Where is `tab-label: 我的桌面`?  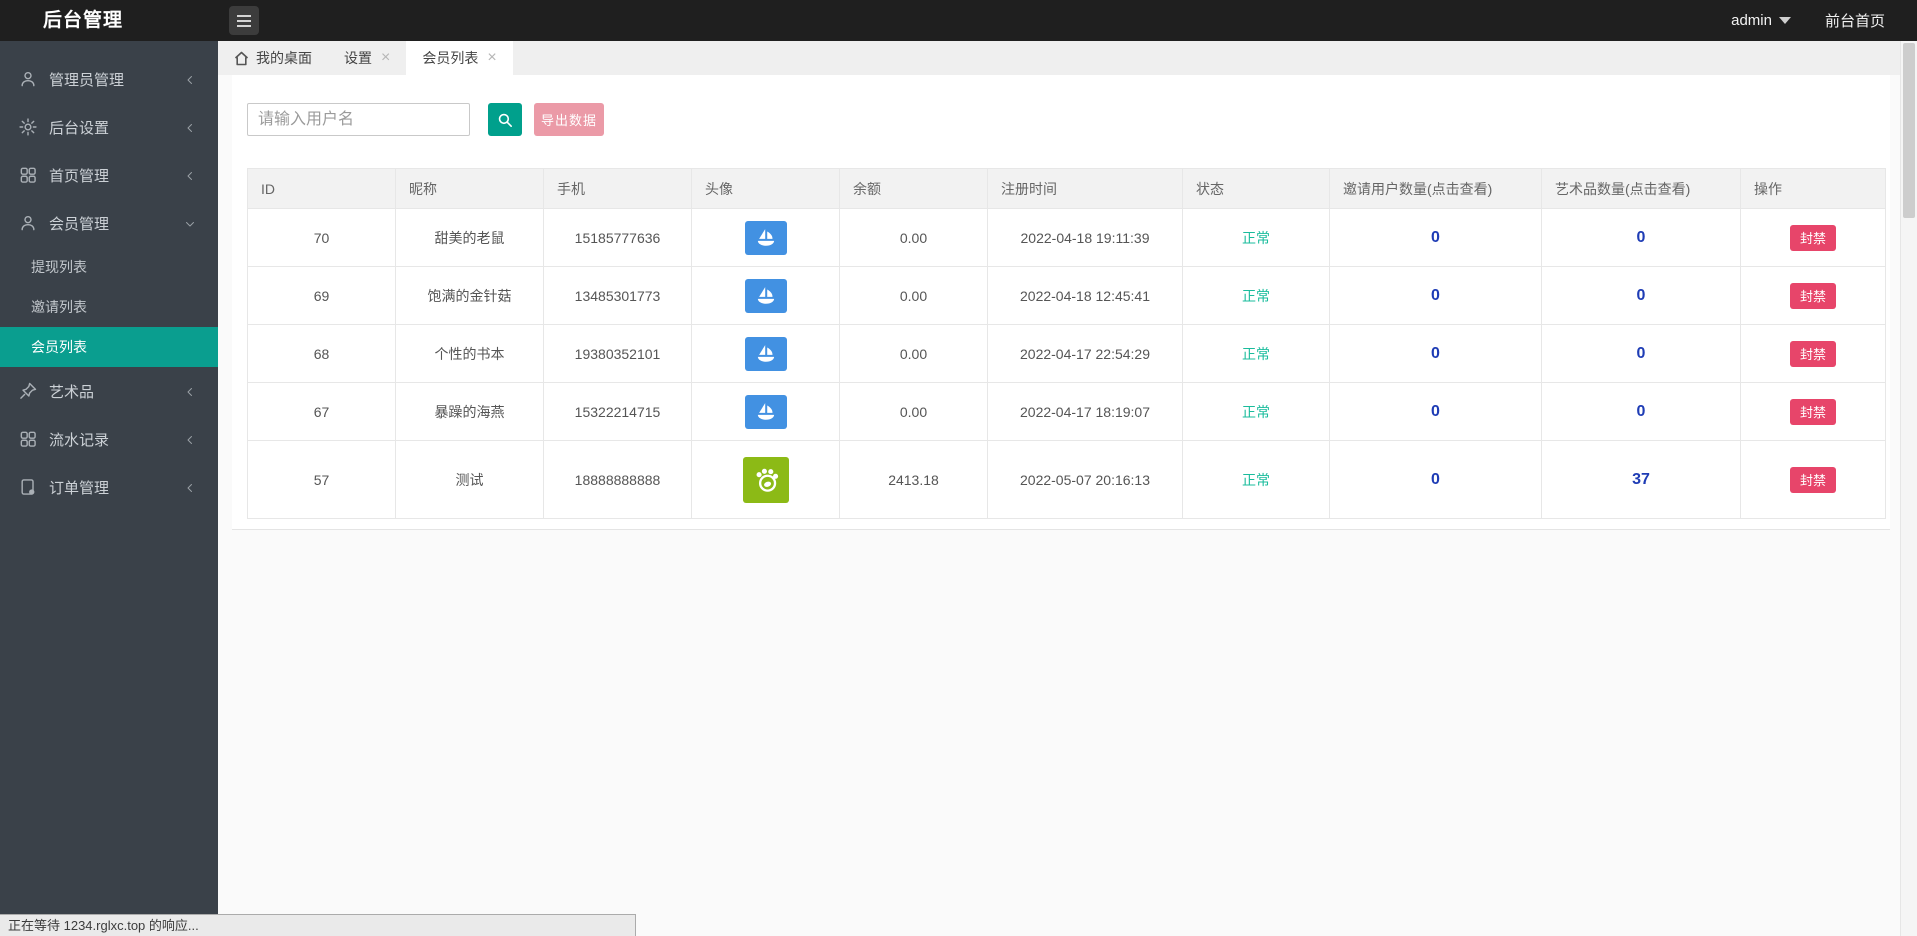
tab-label: 我的桌面 is located at coordinates (284, 58).